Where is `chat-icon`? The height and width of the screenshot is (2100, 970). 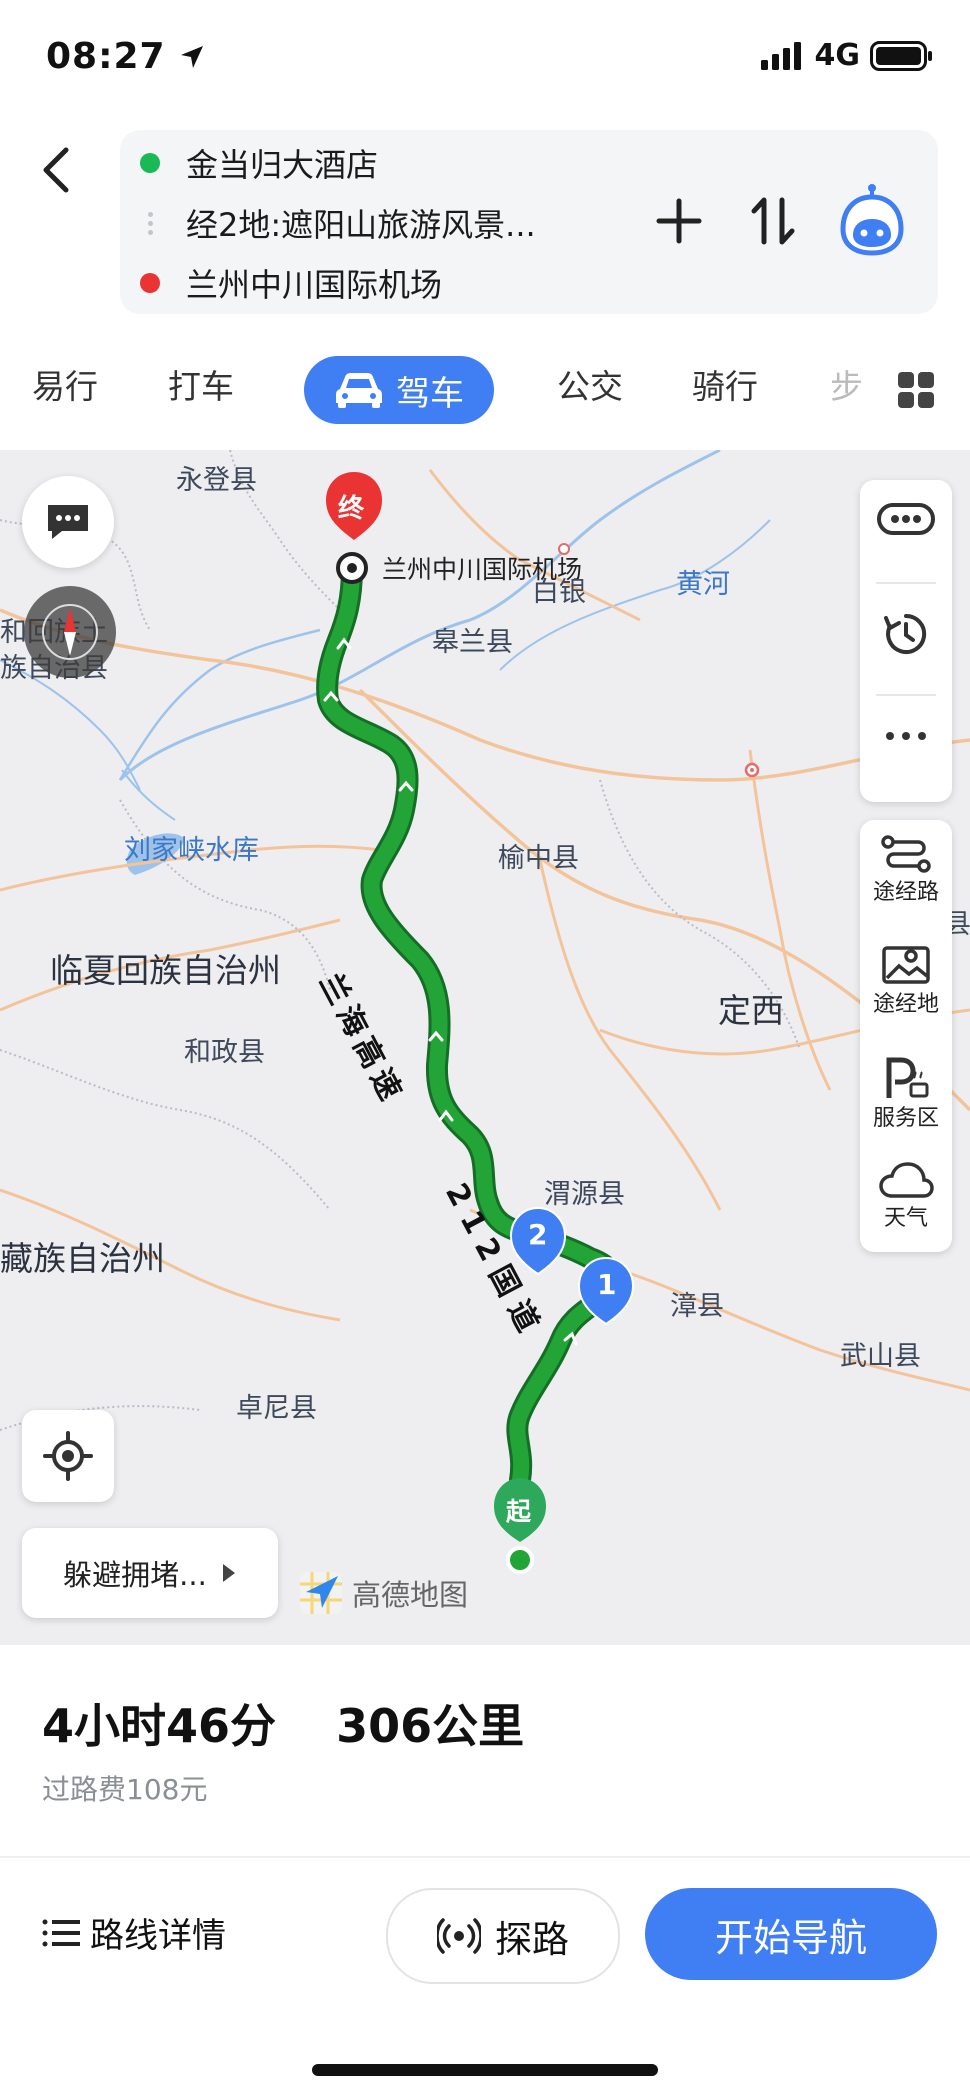 chat-icon is located at coordinates (68, 522).